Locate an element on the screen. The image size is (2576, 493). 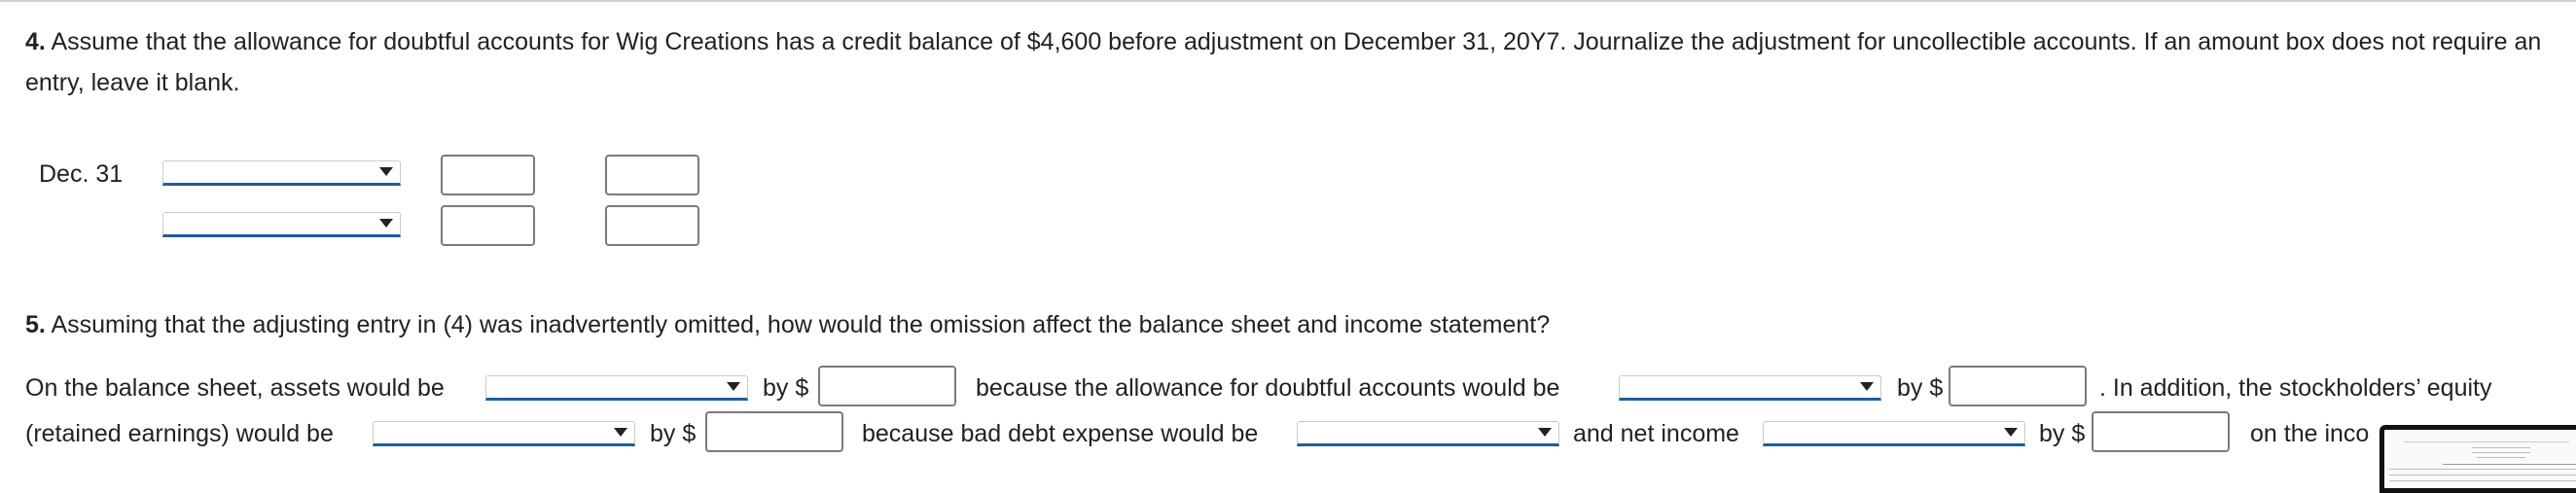
question-5-number: 5. is located at coordinates (35, 325).